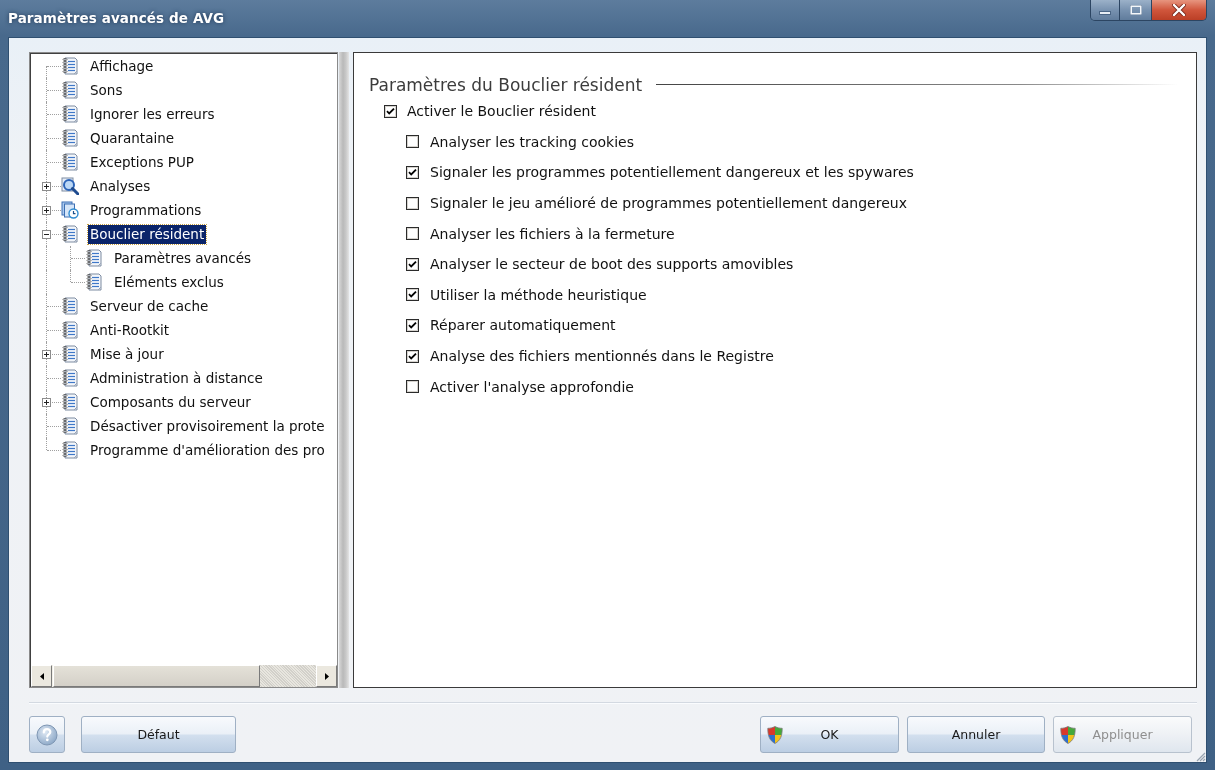 The width and height of the screenshot is (1215, 770). What do you see at coordinates (602, 356) in the screenshot?
I see `option-label: Analyse des fichiers mentionnés dans le Registre` at bounding box center [602, 356].